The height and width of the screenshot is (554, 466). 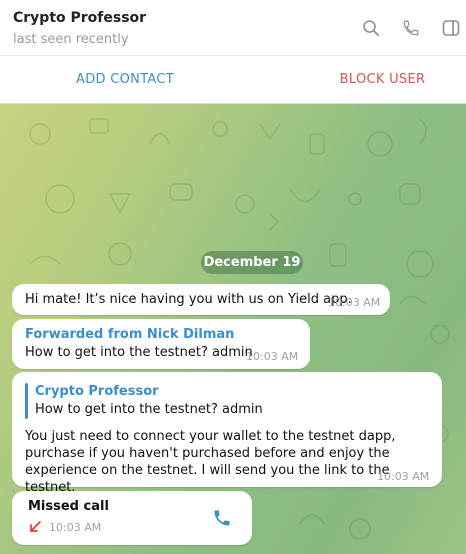 What do you see at coordinates (451, 28) in the screenshot?
I see `sidebar-toggle-icon` at bounding box center [451, 28].